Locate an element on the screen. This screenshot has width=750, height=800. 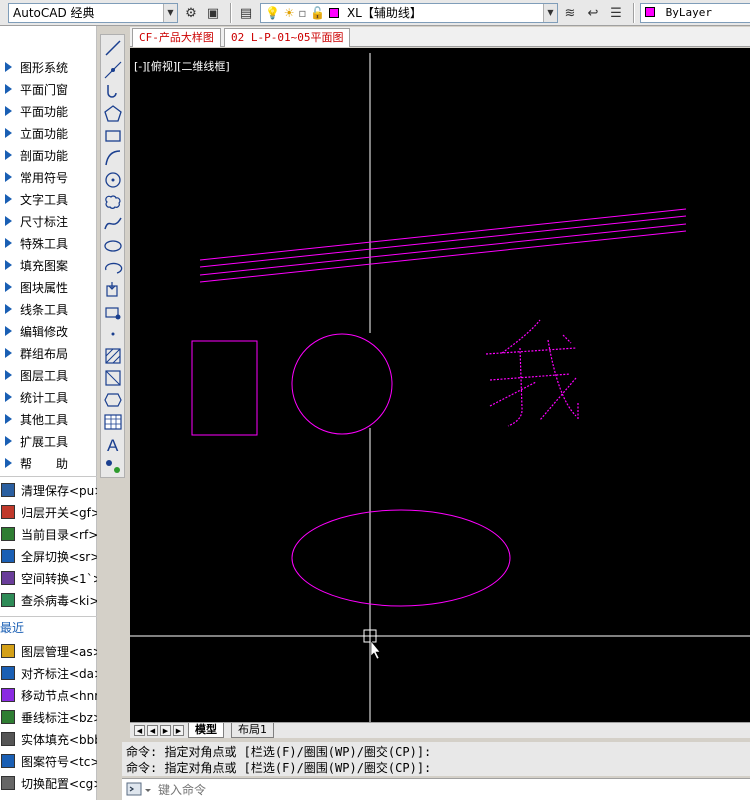
region-tool-icon is located at coordinates (113, 400).